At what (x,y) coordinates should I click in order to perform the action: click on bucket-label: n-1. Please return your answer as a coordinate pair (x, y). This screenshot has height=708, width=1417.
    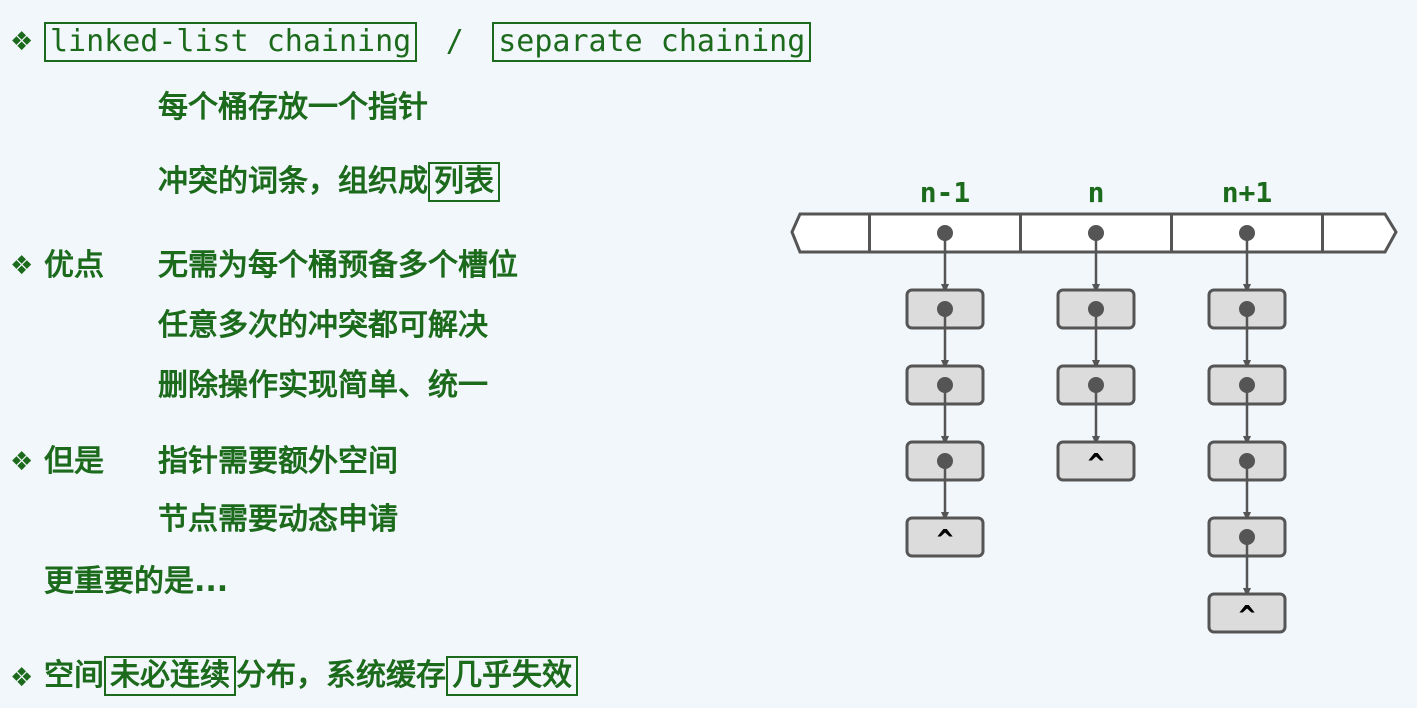
    Looking at the image, I should click on (945, 192).